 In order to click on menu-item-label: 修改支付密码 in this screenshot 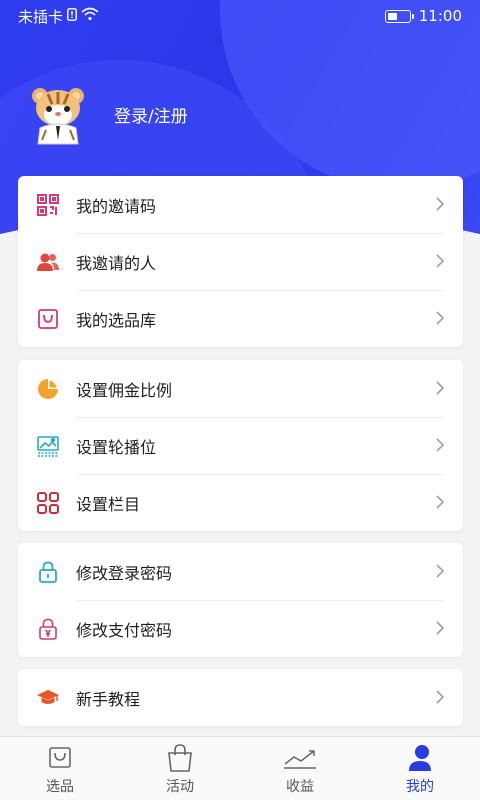, I will do `click(124, 630)`.